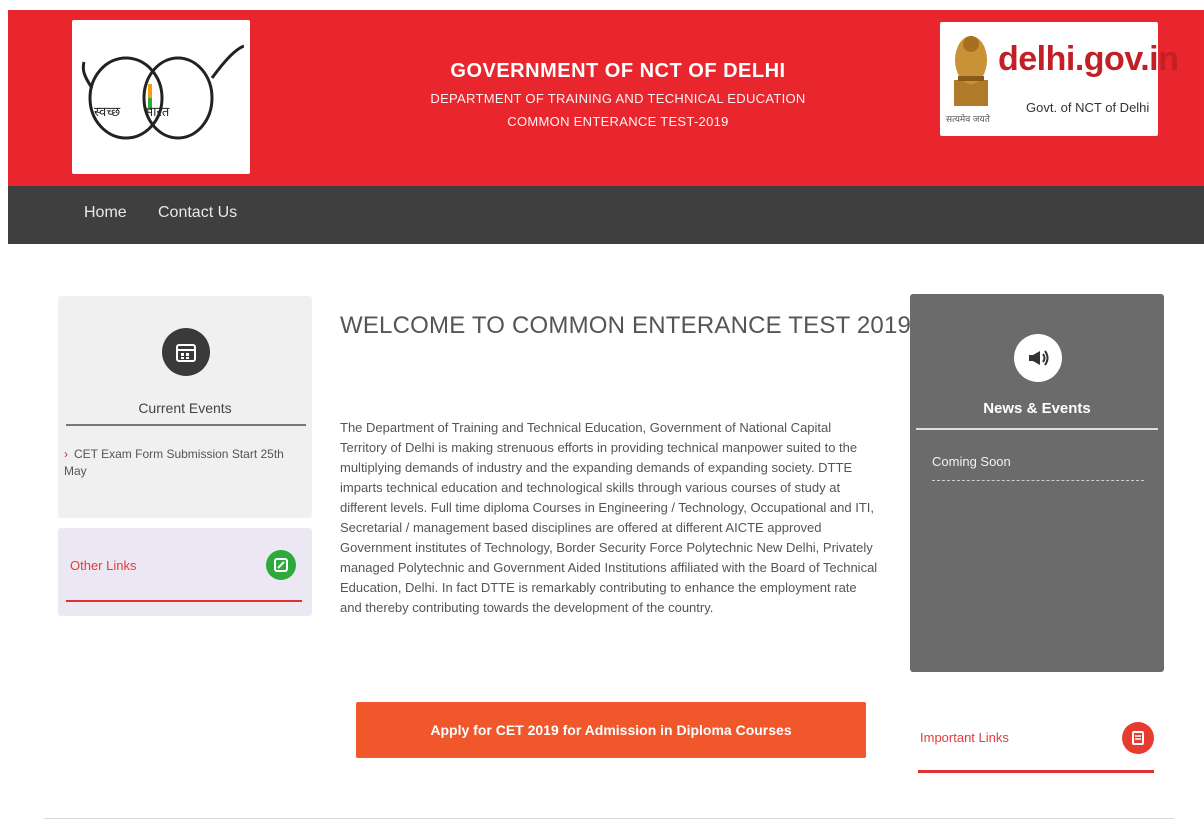  I want to click on swachh-bharat-logo: स्वच्छ भारत, so click(161, 97).